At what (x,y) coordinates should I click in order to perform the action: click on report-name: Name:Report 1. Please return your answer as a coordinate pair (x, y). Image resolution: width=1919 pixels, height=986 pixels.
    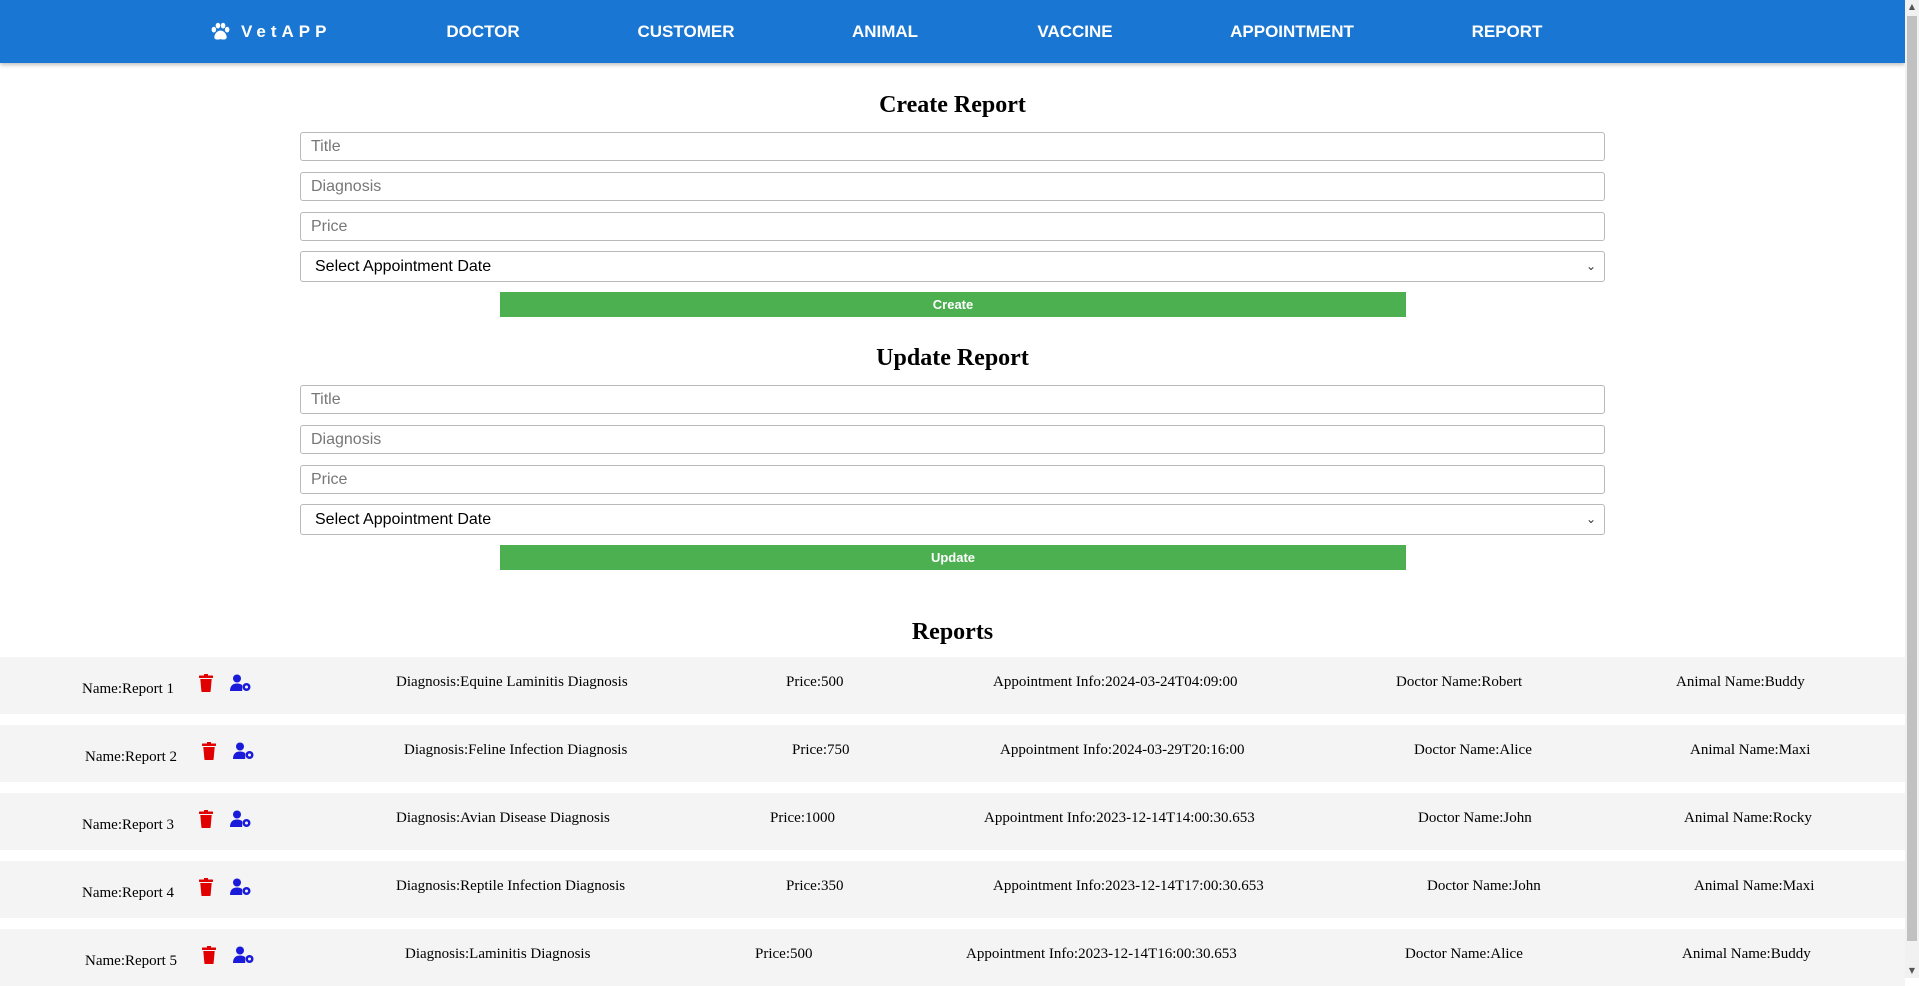
    Looking at the image, I should click on (128, 689).